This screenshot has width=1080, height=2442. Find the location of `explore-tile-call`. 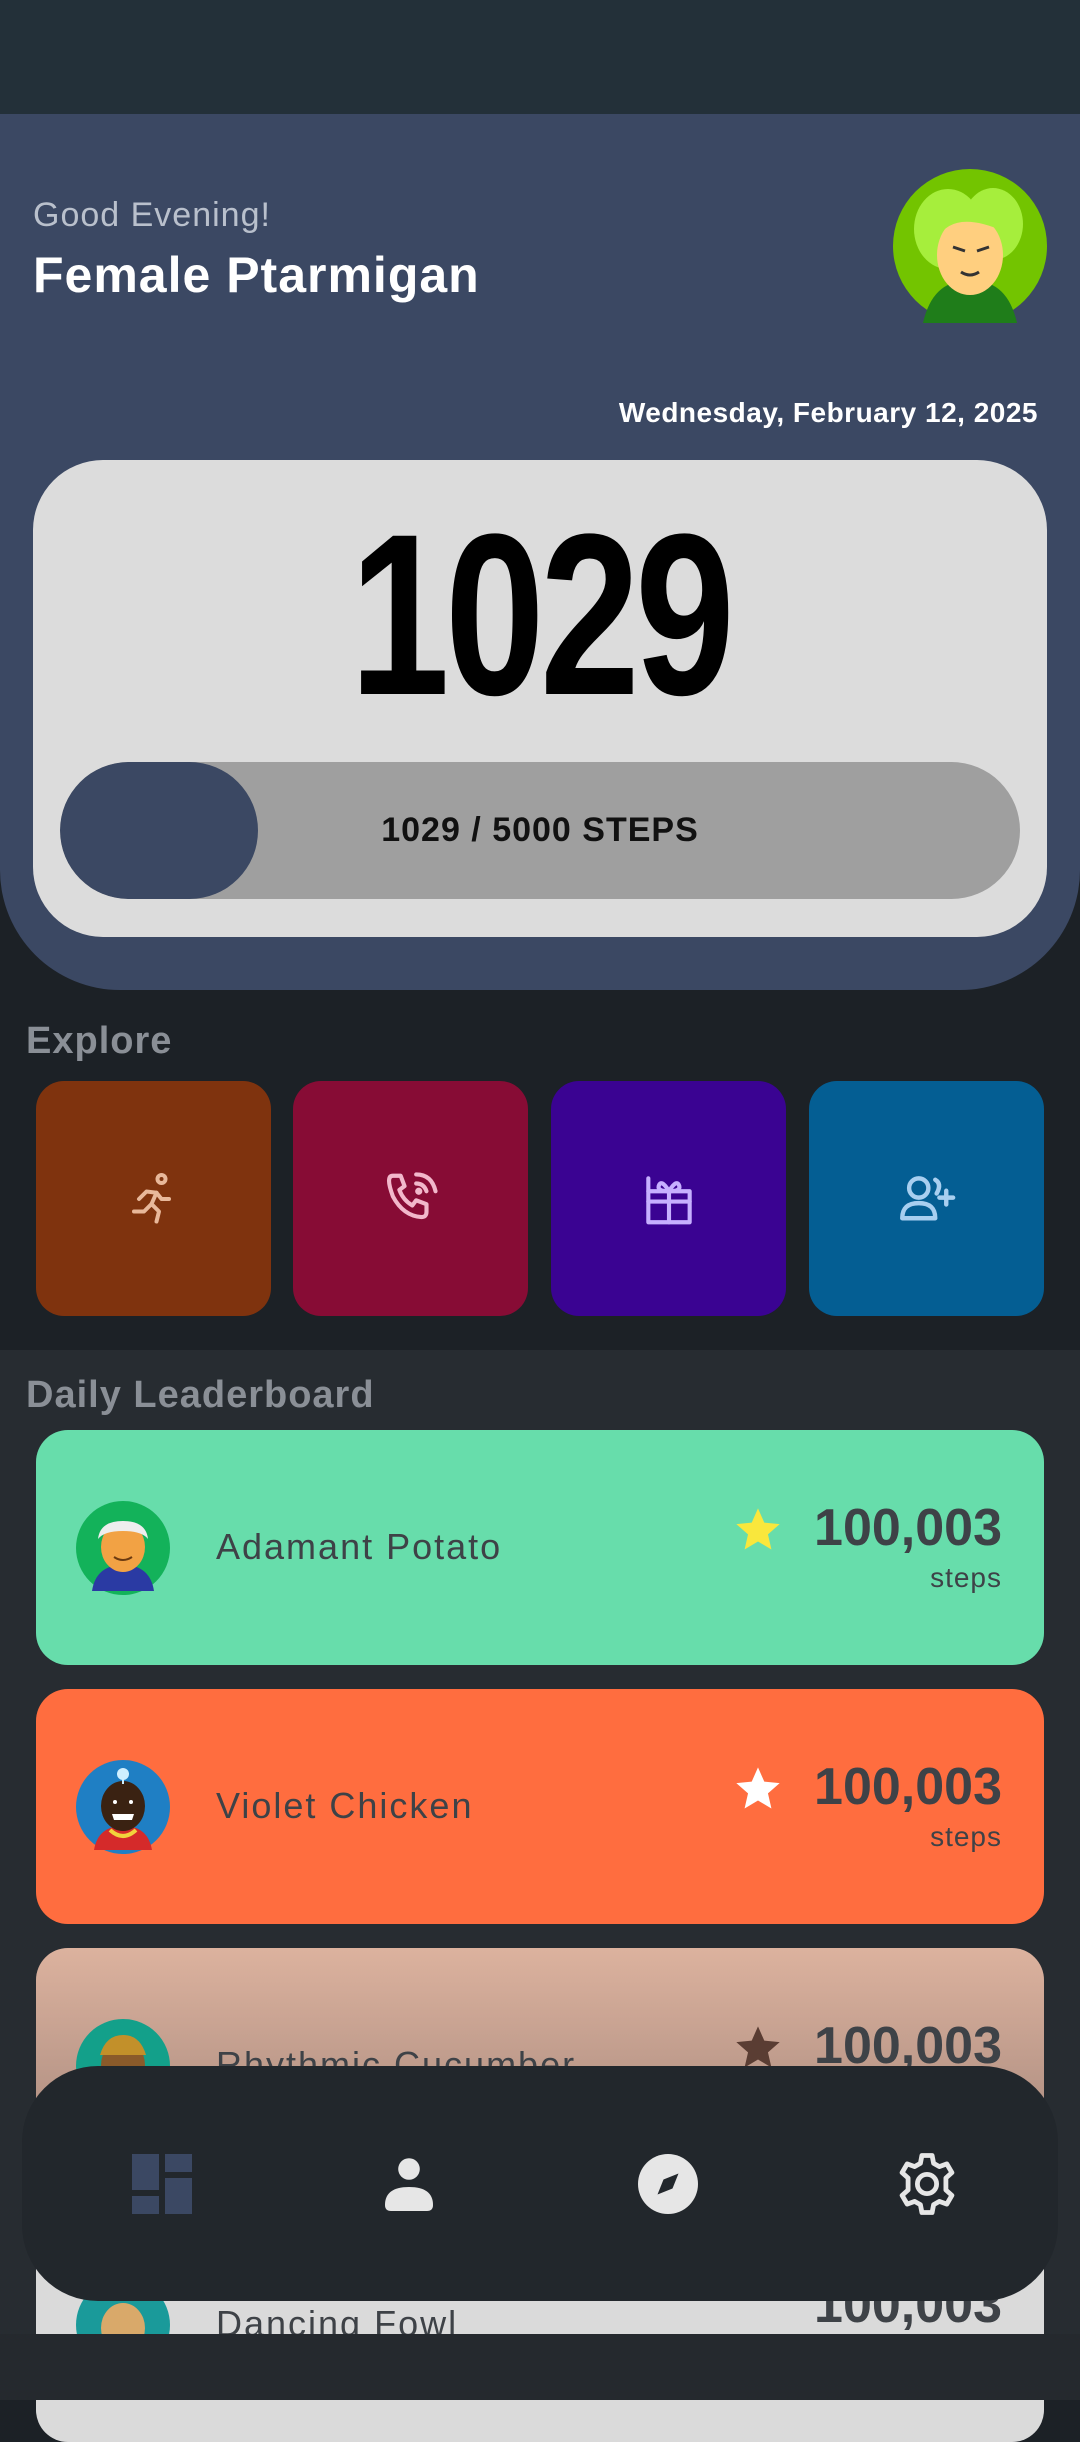

explore-tile-call is located at coordinates (410, 1198).